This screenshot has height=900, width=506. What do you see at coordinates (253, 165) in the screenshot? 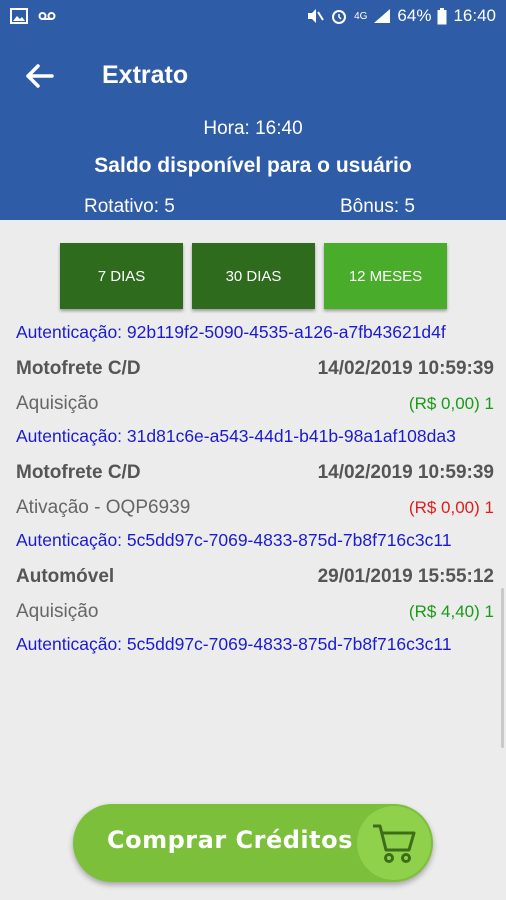
I see `balance-title: Saldo disponível para o usuário` at bounding box center [253, 165].